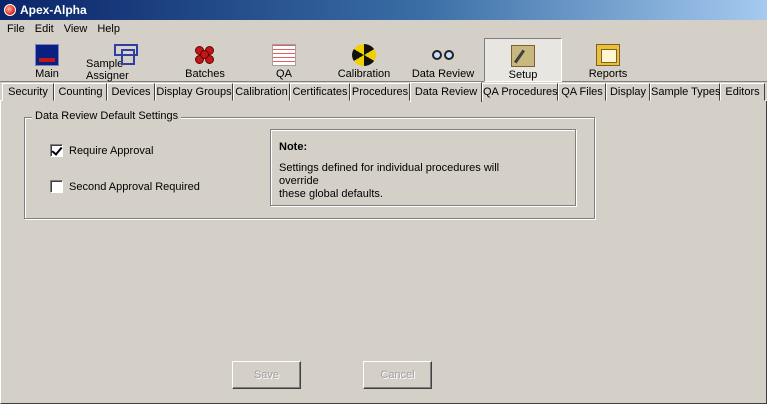 Image resolution: width=767 pixels, height=404 pixels. Describe the element at coordinates (443, 74) in the screenshot. I see `toolbar-data-review-label: Data Review` at that location.